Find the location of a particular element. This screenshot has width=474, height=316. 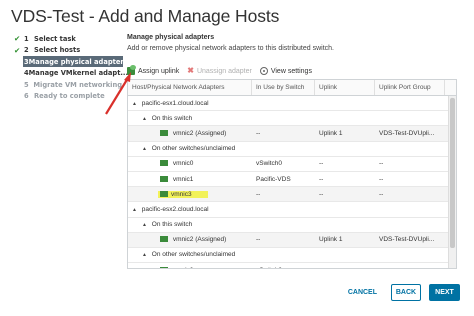

table-row: vmnic1 Pacific-VDS -- -- is located at coordinates (292, 180).